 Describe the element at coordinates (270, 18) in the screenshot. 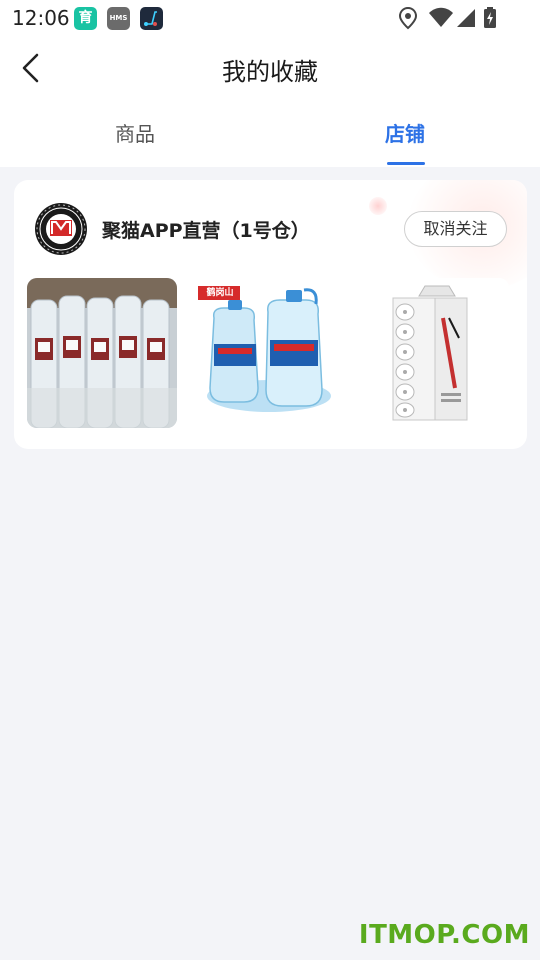

I see `status-bar: 12:06 育 HMS` at that location.